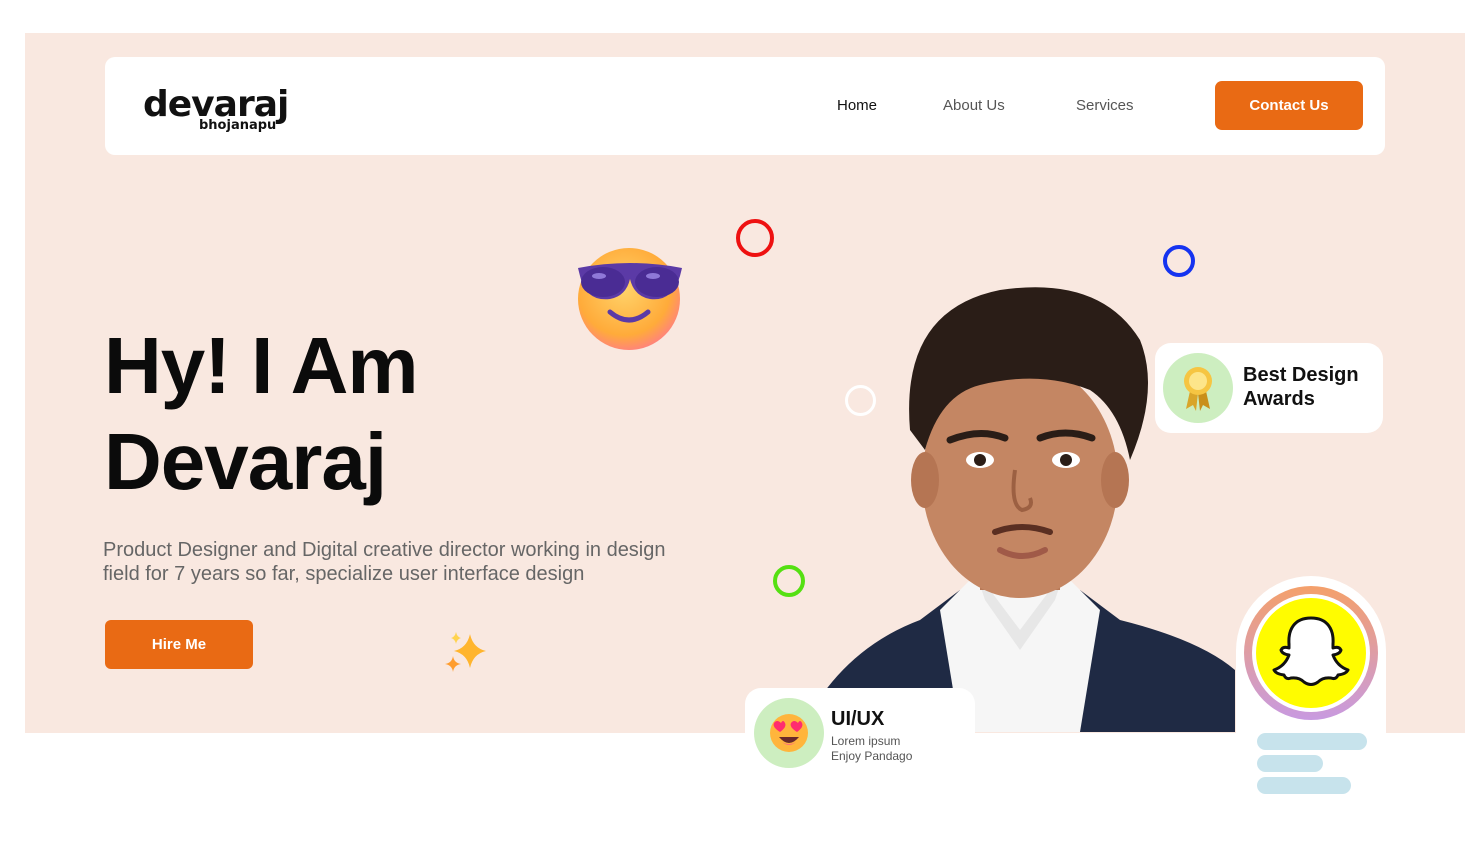 The height and width of the screenshot is (841, 1465). I want to click on nav-link-home: Home, so click(857, 105).